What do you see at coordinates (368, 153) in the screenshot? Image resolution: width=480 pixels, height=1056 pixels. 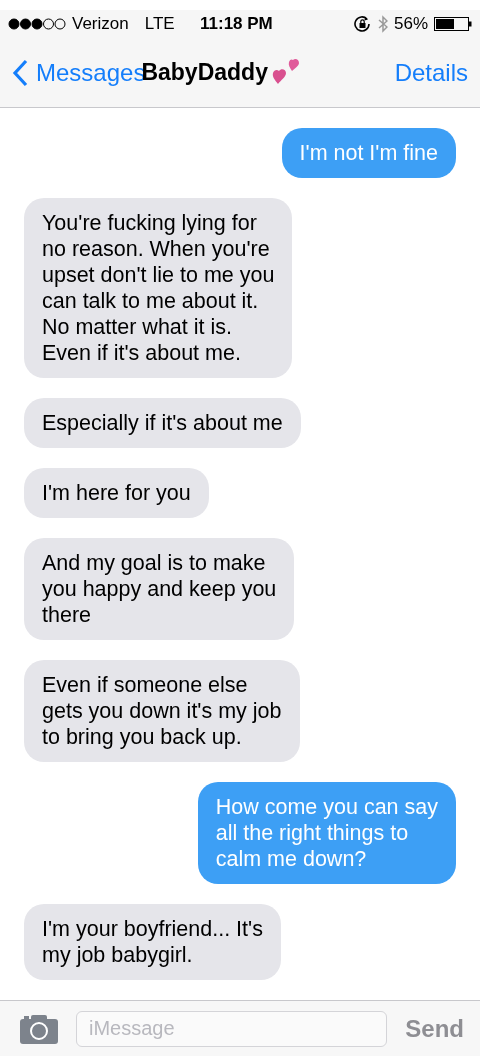 I see `sent-message: I'm not I'm fine` at bounding box center [368, 153].